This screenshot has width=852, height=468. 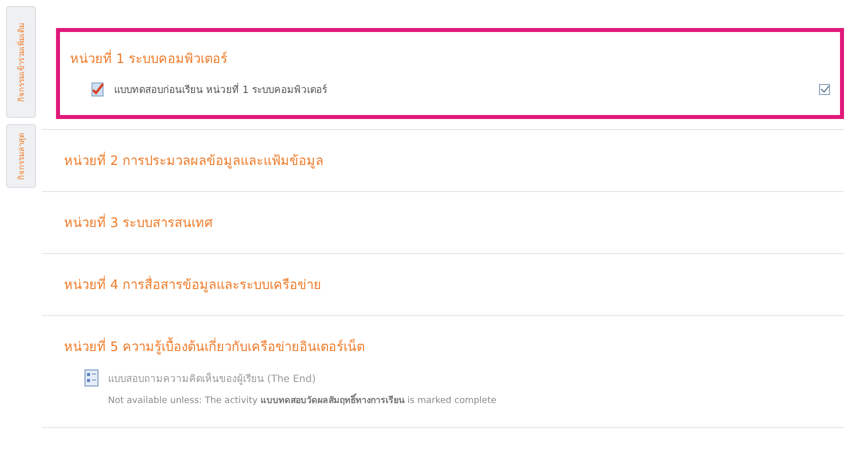 What do you see at coordinates (465, 400) in the screenshot?
I see `restriction-note: Not available unless: The activity แบบทดสอบวัดผลสัมฤทธิ์ทางการเรียน is marked complete` at bounding box center [465, 400].